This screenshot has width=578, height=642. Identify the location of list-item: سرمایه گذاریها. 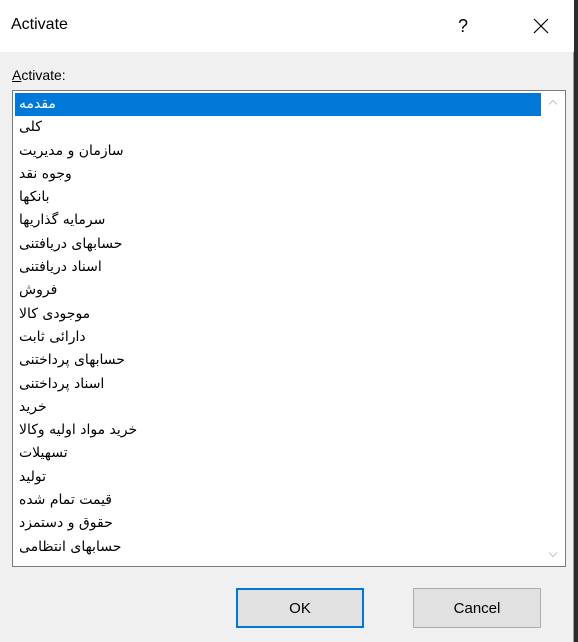
(278, 220).